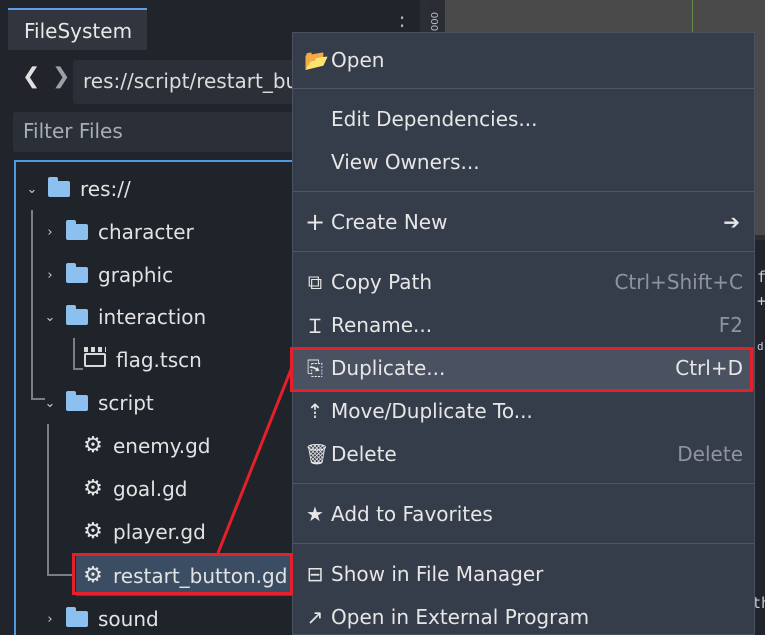  I want to click on tab-label: FileSystem, so click(78, 31).